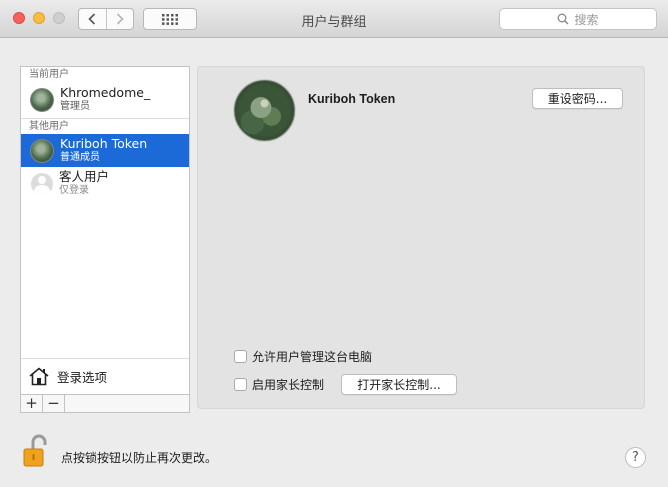 The width and height of the screenshot is (668, 487). I want to click on parental-row: 启用家长控制, so click(279, 384).